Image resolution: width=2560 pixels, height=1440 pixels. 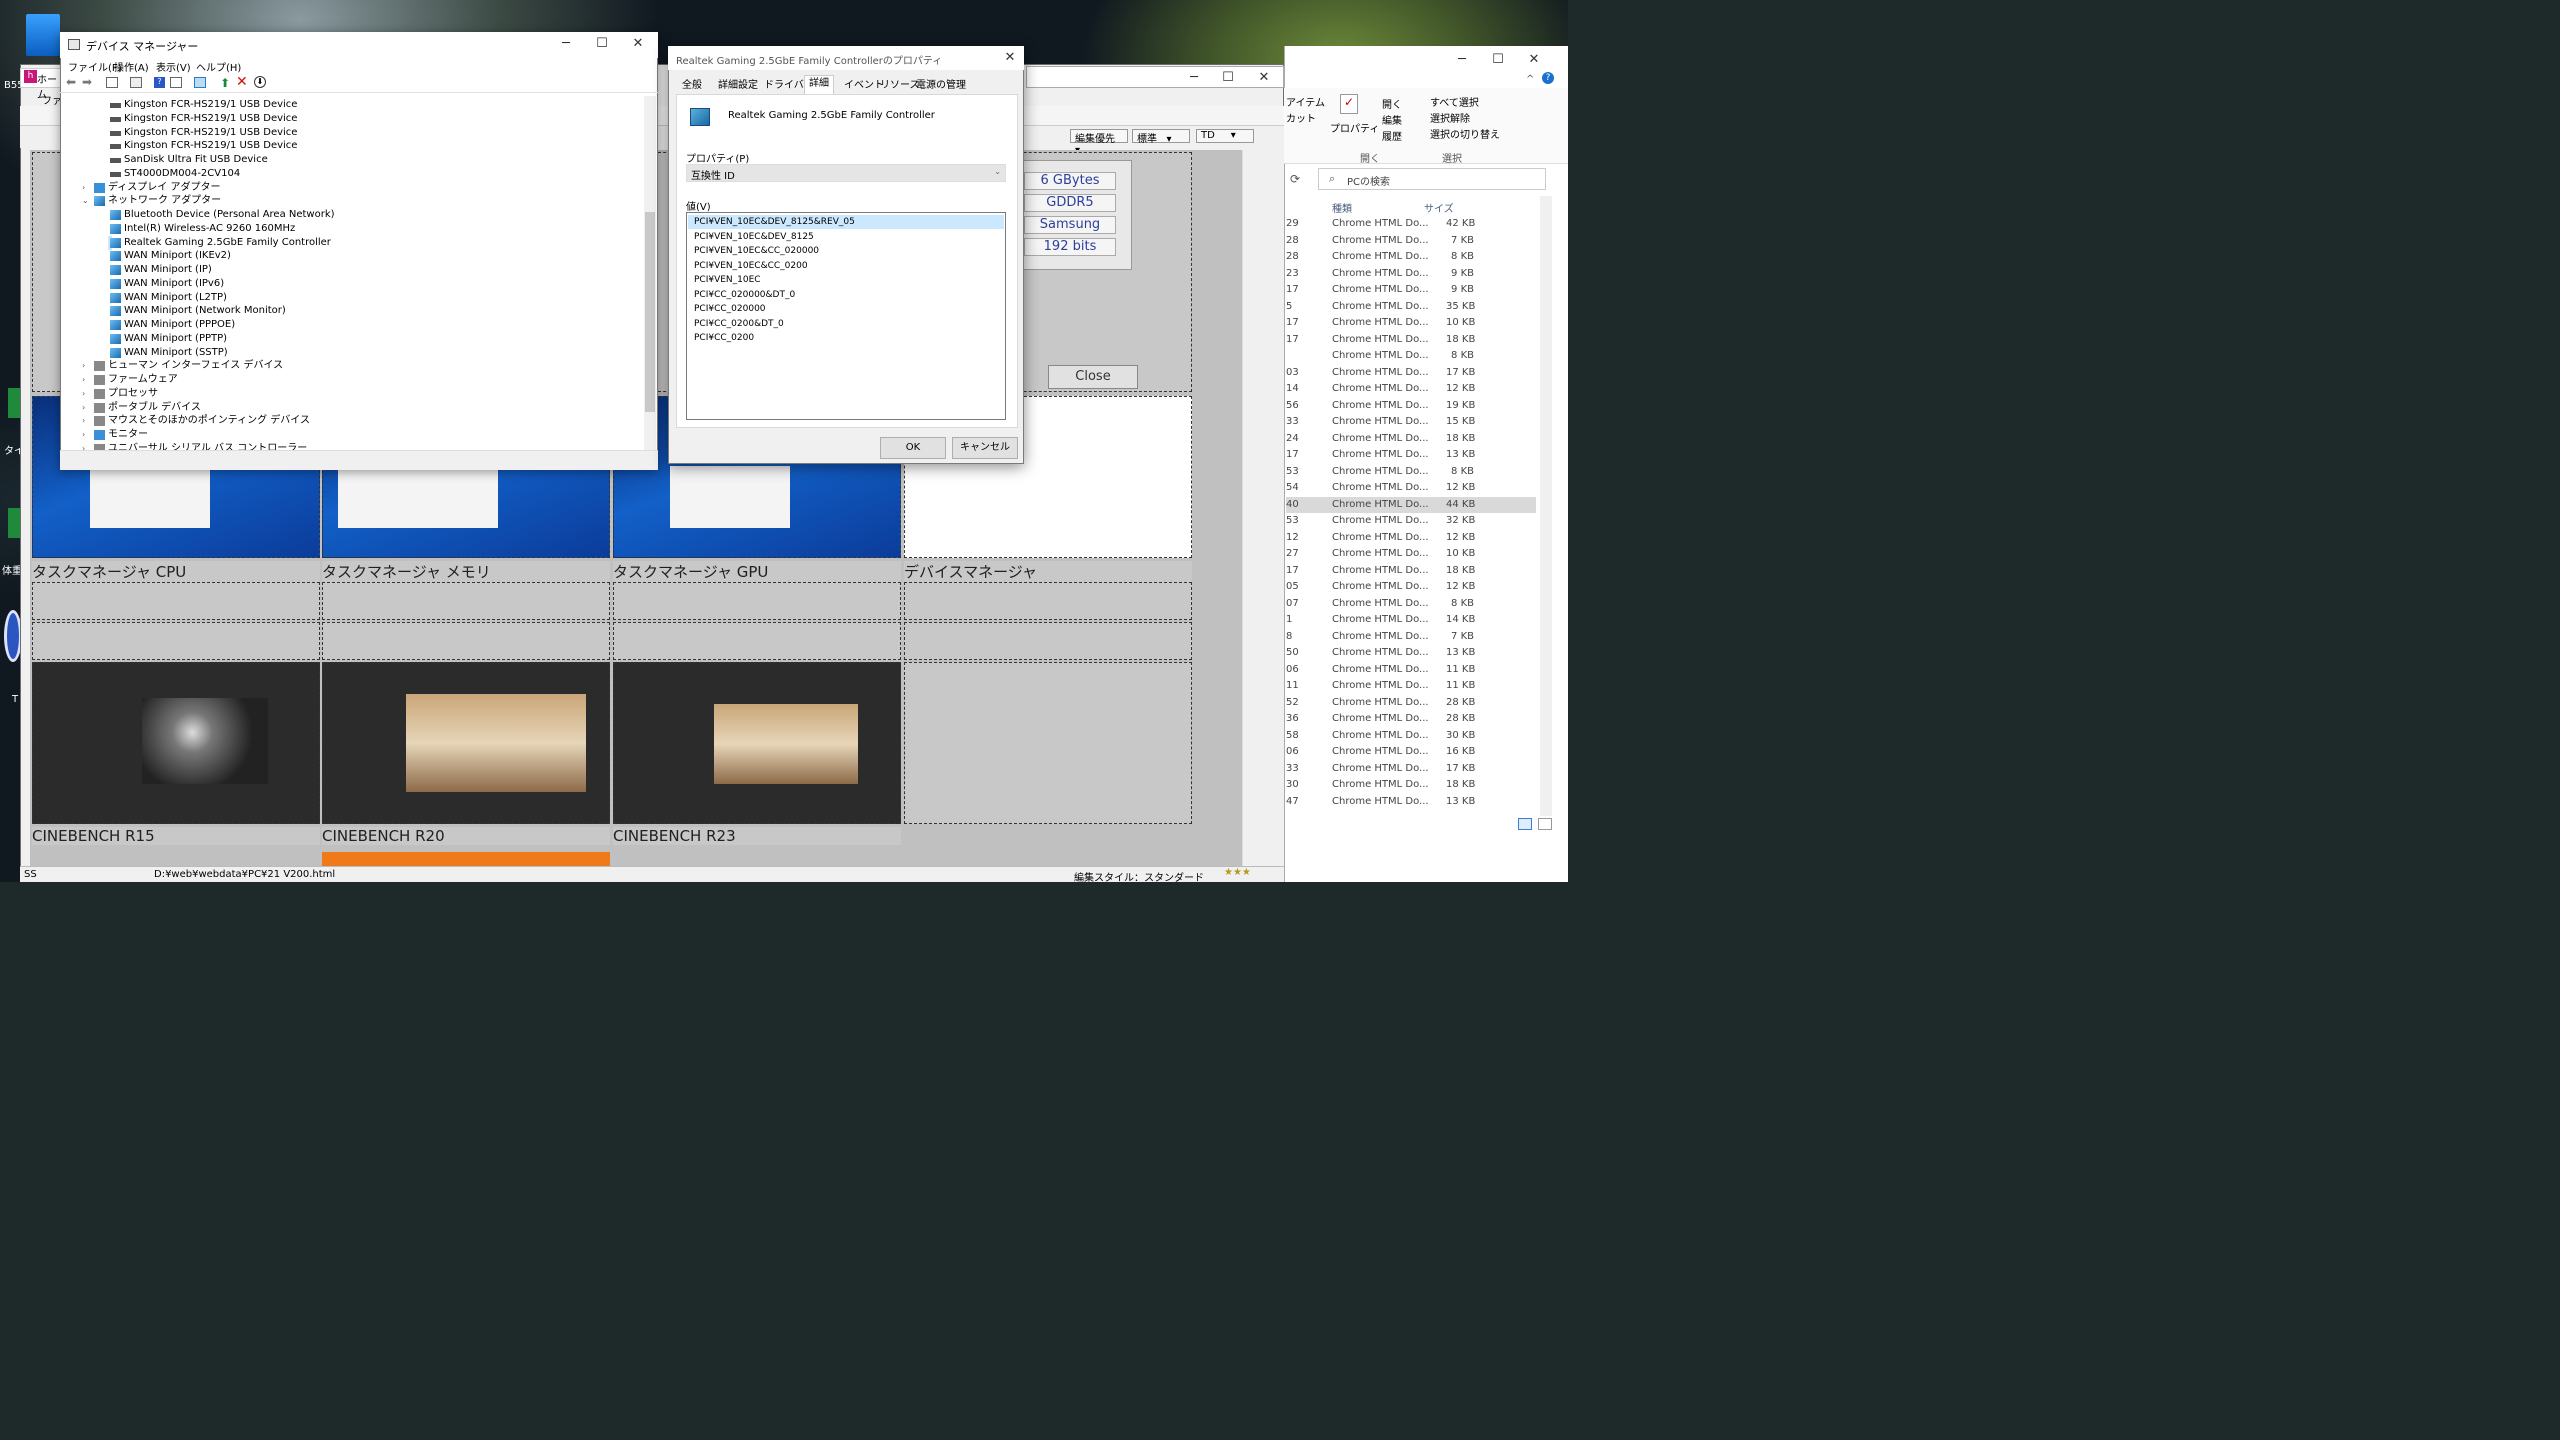 I want to click on file-row: 8 Chrome HTML Do... 7 KB, so click(x=1411, y=637).